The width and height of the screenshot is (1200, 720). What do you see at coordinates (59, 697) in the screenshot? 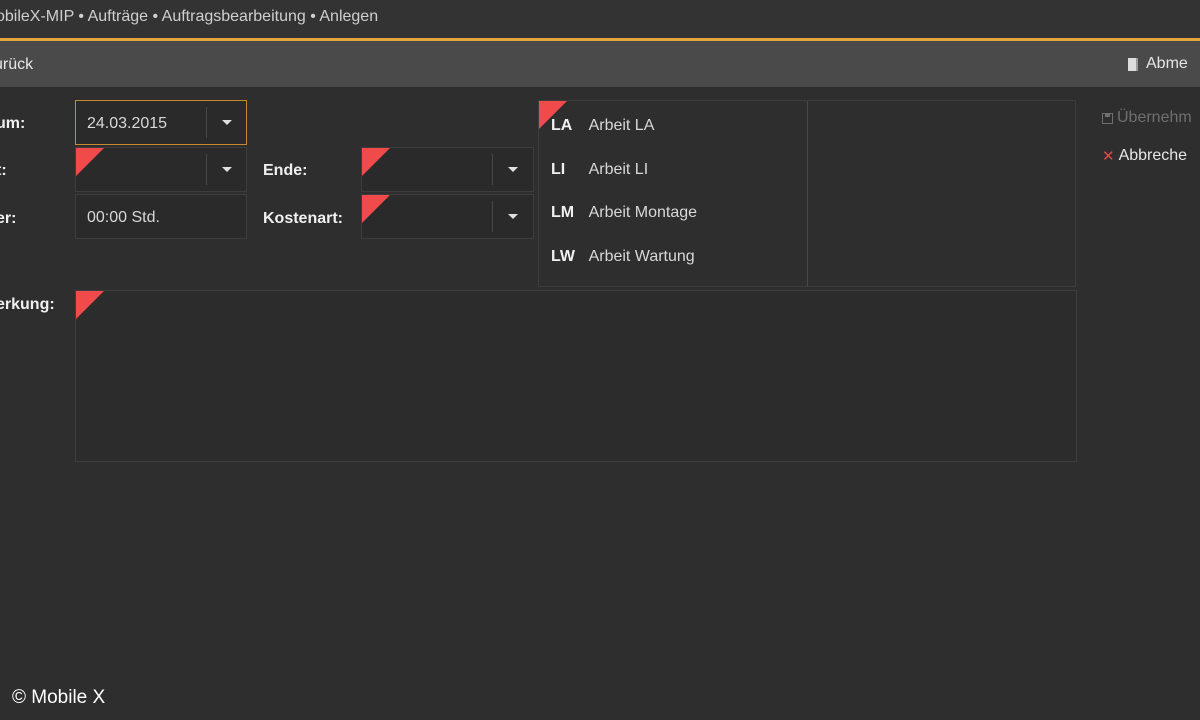
I see `copyright-text: © Mobile X` at bounding box center [59, 697].